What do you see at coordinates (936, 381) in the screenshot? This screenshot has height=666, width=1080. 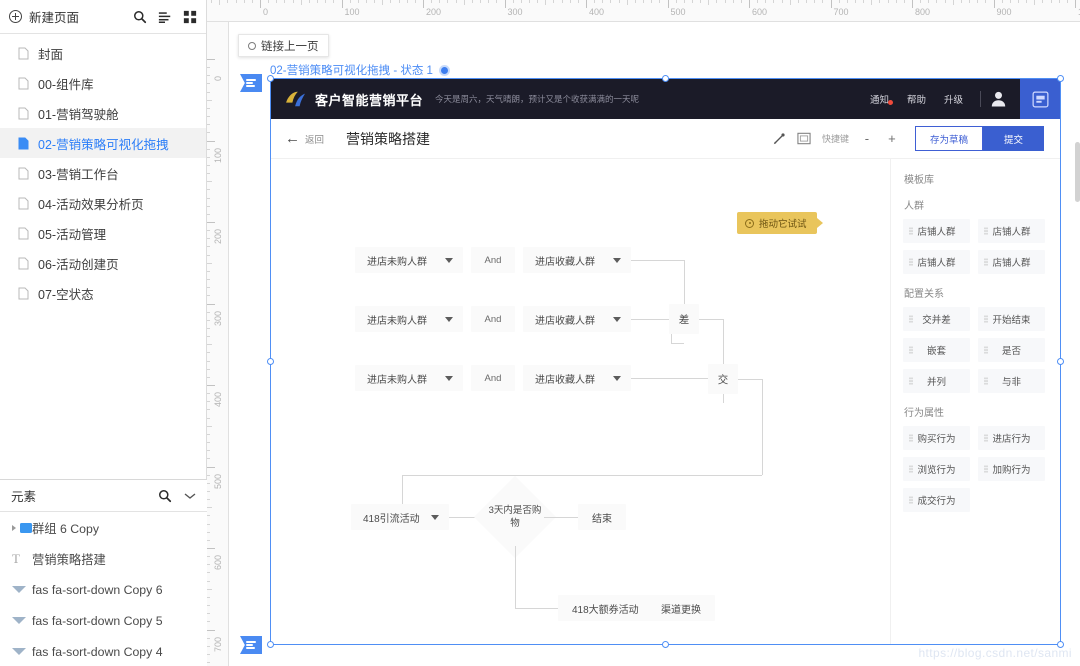 I see `library-item: 并列` at bounding box center [936, 381].